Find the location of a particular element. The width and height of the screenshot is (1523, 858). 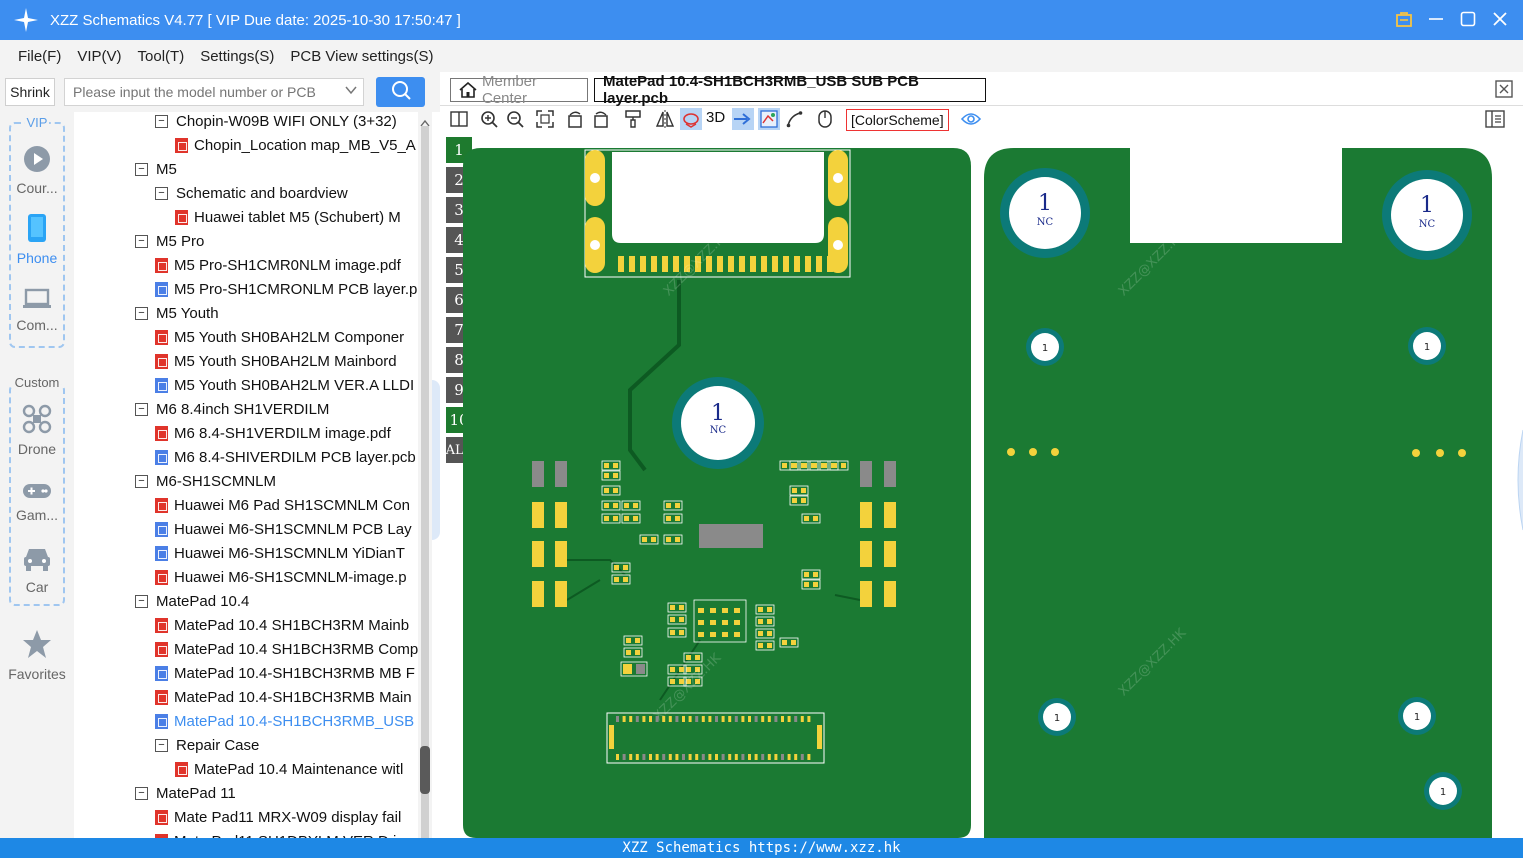

probe-arrow-icon is located at coordinates (743, 119).